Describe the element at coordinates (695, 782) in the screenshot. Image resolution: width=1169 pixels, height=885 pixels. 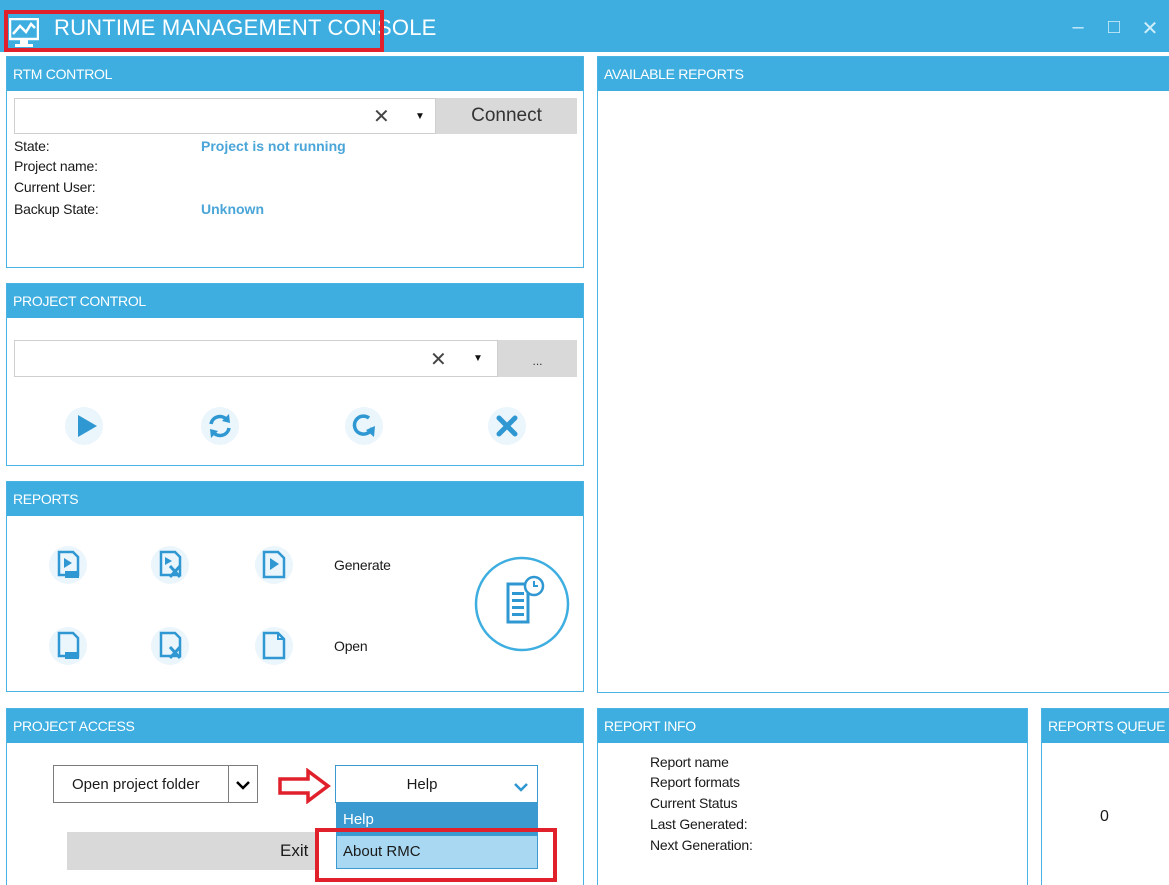
I see `report-formats-label: Report formats` at that location.